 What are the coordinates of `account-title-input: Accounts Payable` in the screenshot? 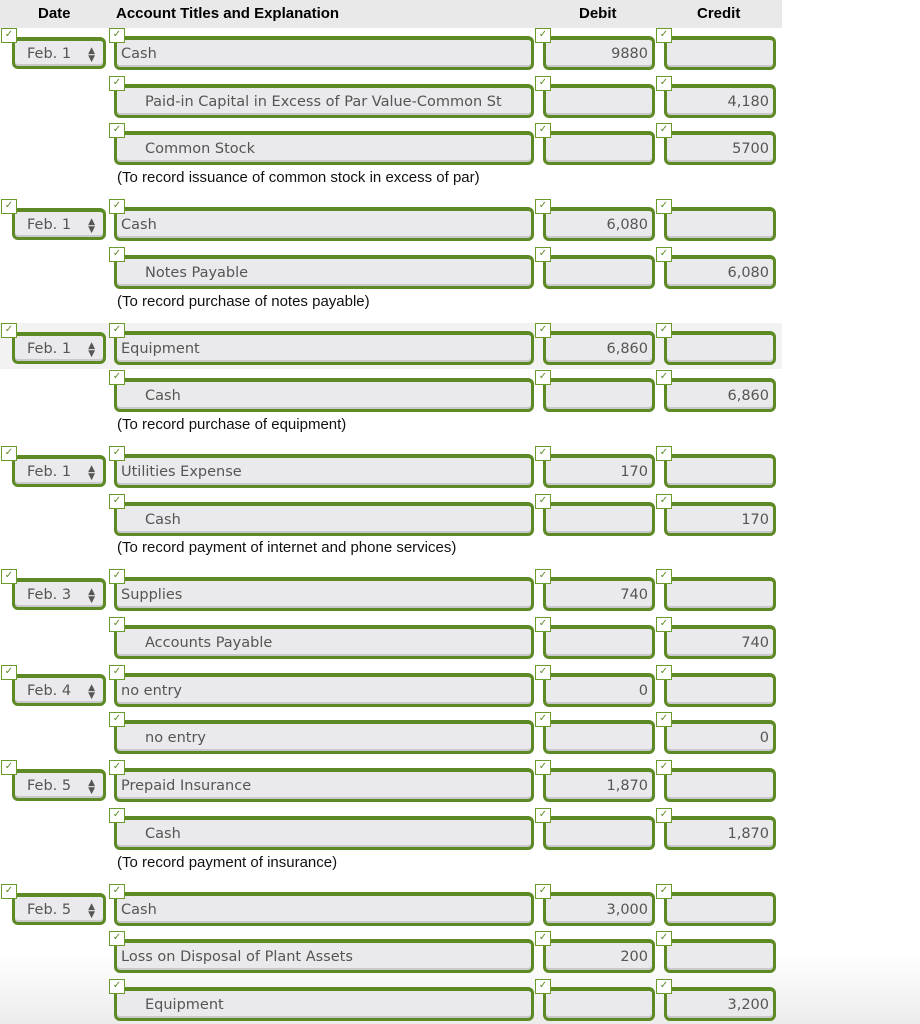 It's located at (324, 642).